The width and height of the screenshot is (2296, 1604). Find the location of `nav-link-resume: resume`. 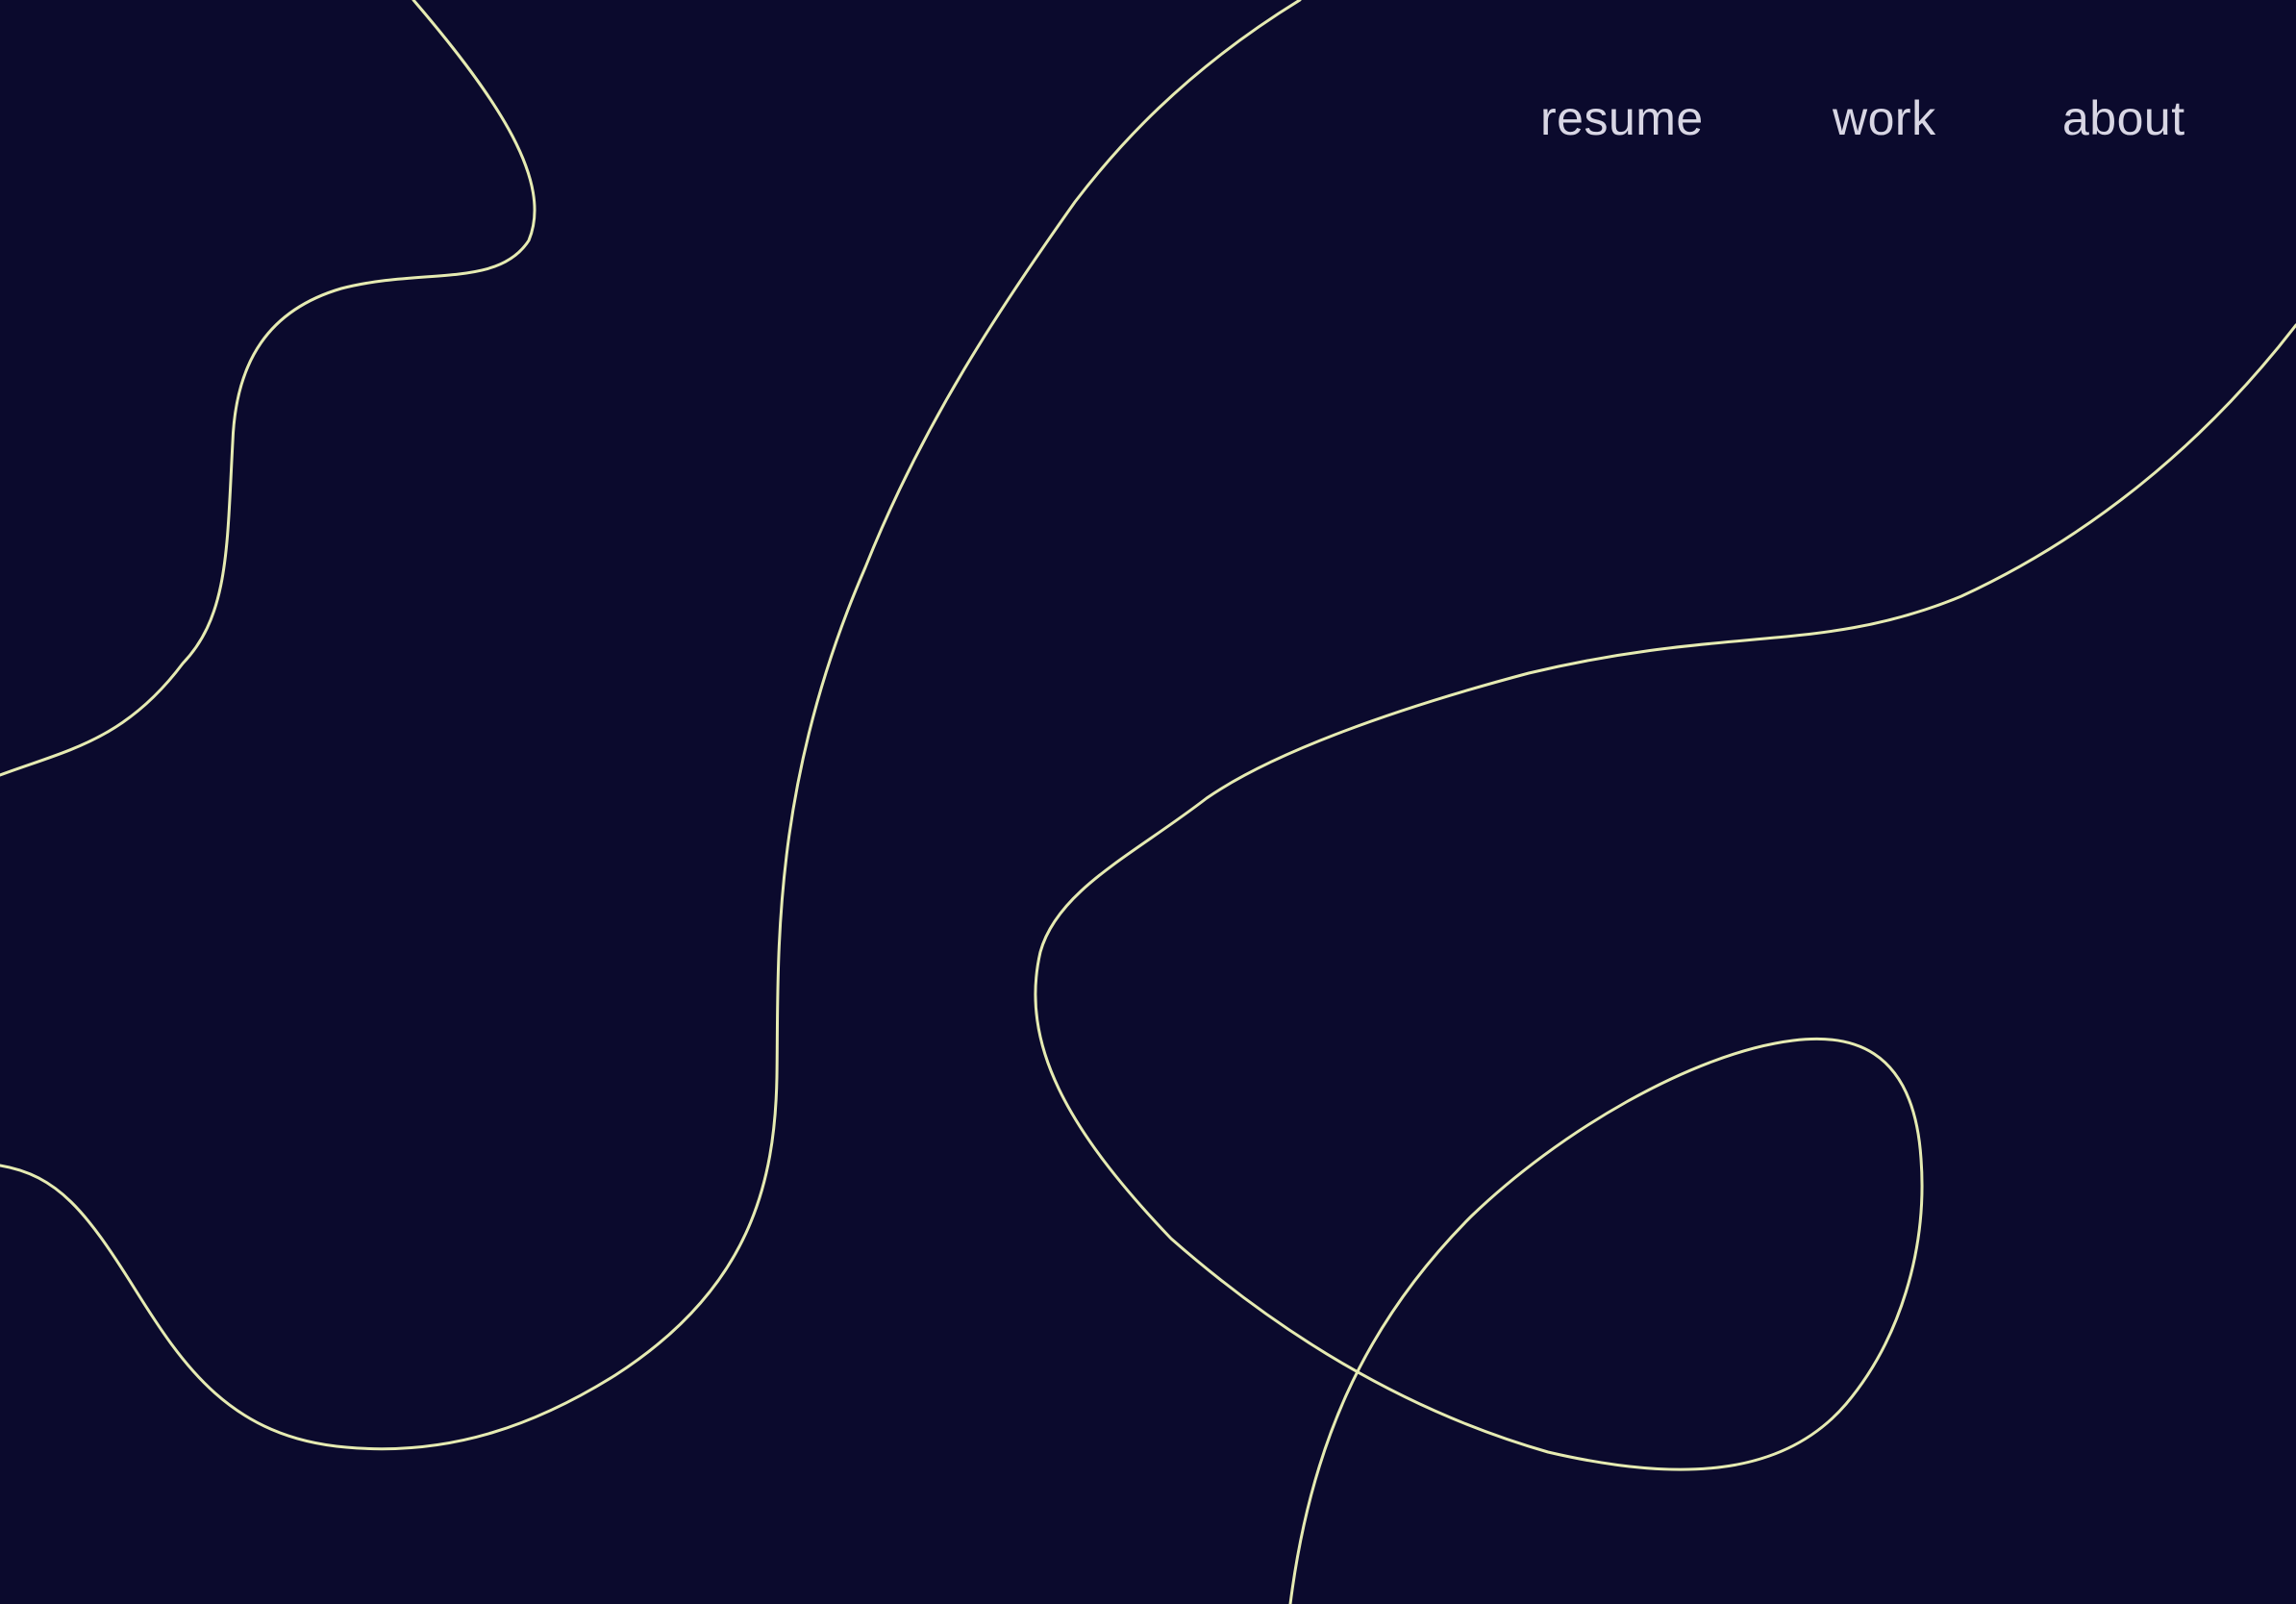

nav-link-resume: resume is located at coordinates (1622, 118).